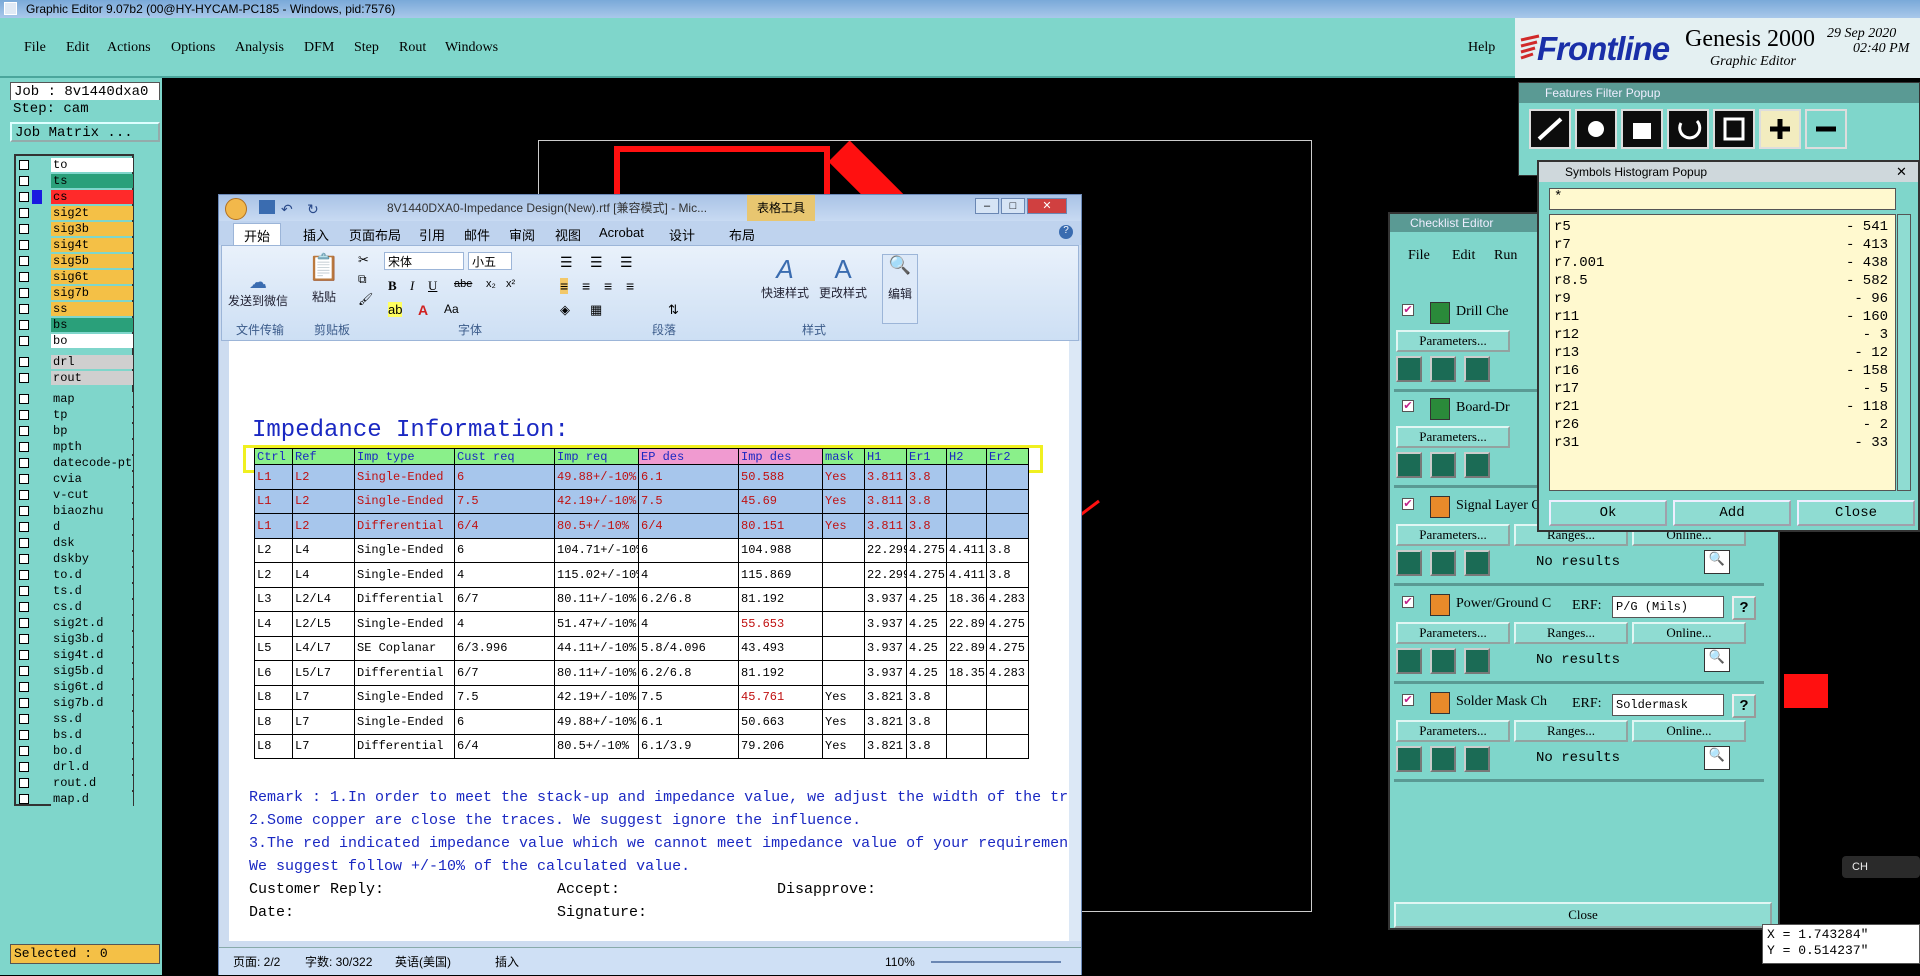 The height and width of the screenshot is (976, 1920). What do you see at coordinates (1723, 372) in the screenshot?
I see `symbol-row: r16 - 158` at bounding box center [1723, 372].